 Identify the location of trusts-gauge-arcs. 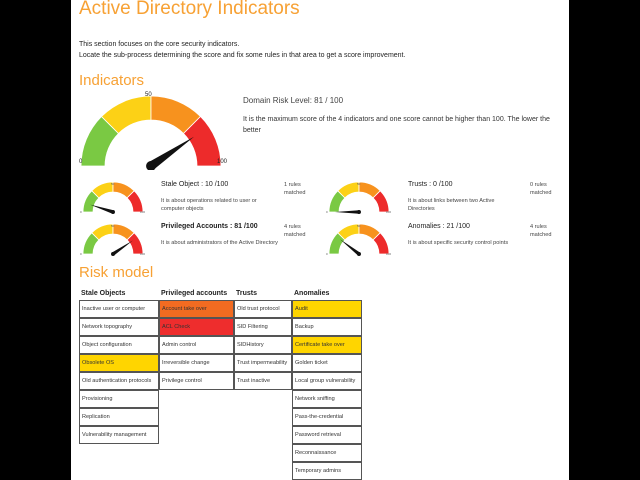
(359, 197).